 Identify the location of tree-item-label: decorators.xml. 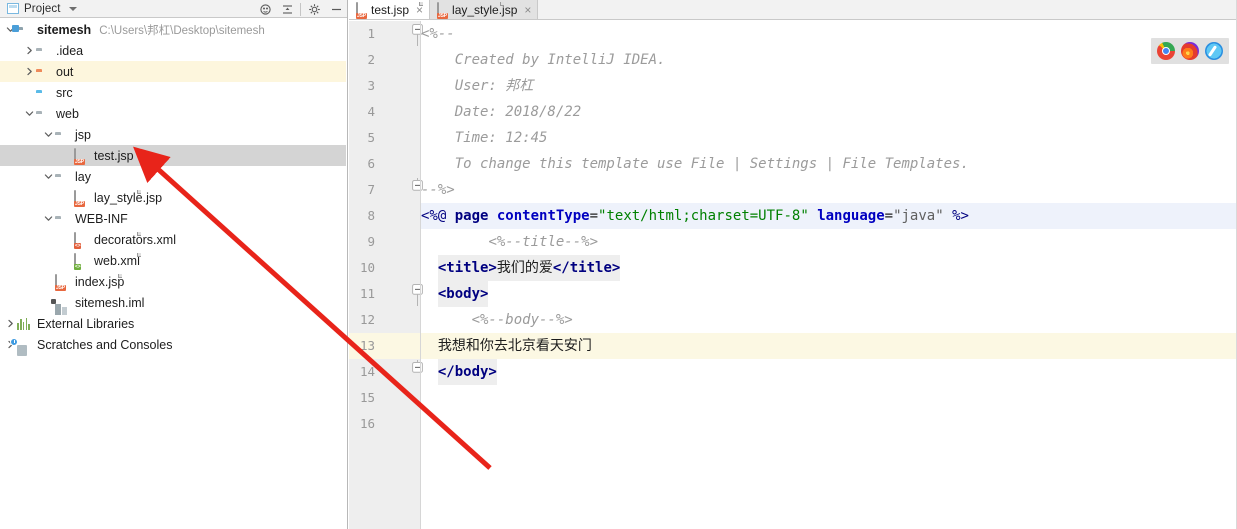
(135, 239).